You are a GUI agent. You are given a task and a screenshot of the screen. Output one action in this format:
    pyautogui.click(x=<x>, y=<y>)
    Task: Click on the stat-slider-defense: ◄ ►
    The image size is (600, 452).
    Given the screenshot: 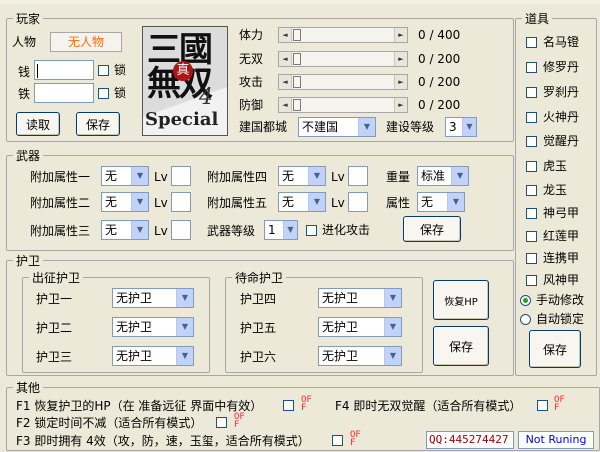 What is the action you would take?
    pyautogui.click(x=343, y=105)
    